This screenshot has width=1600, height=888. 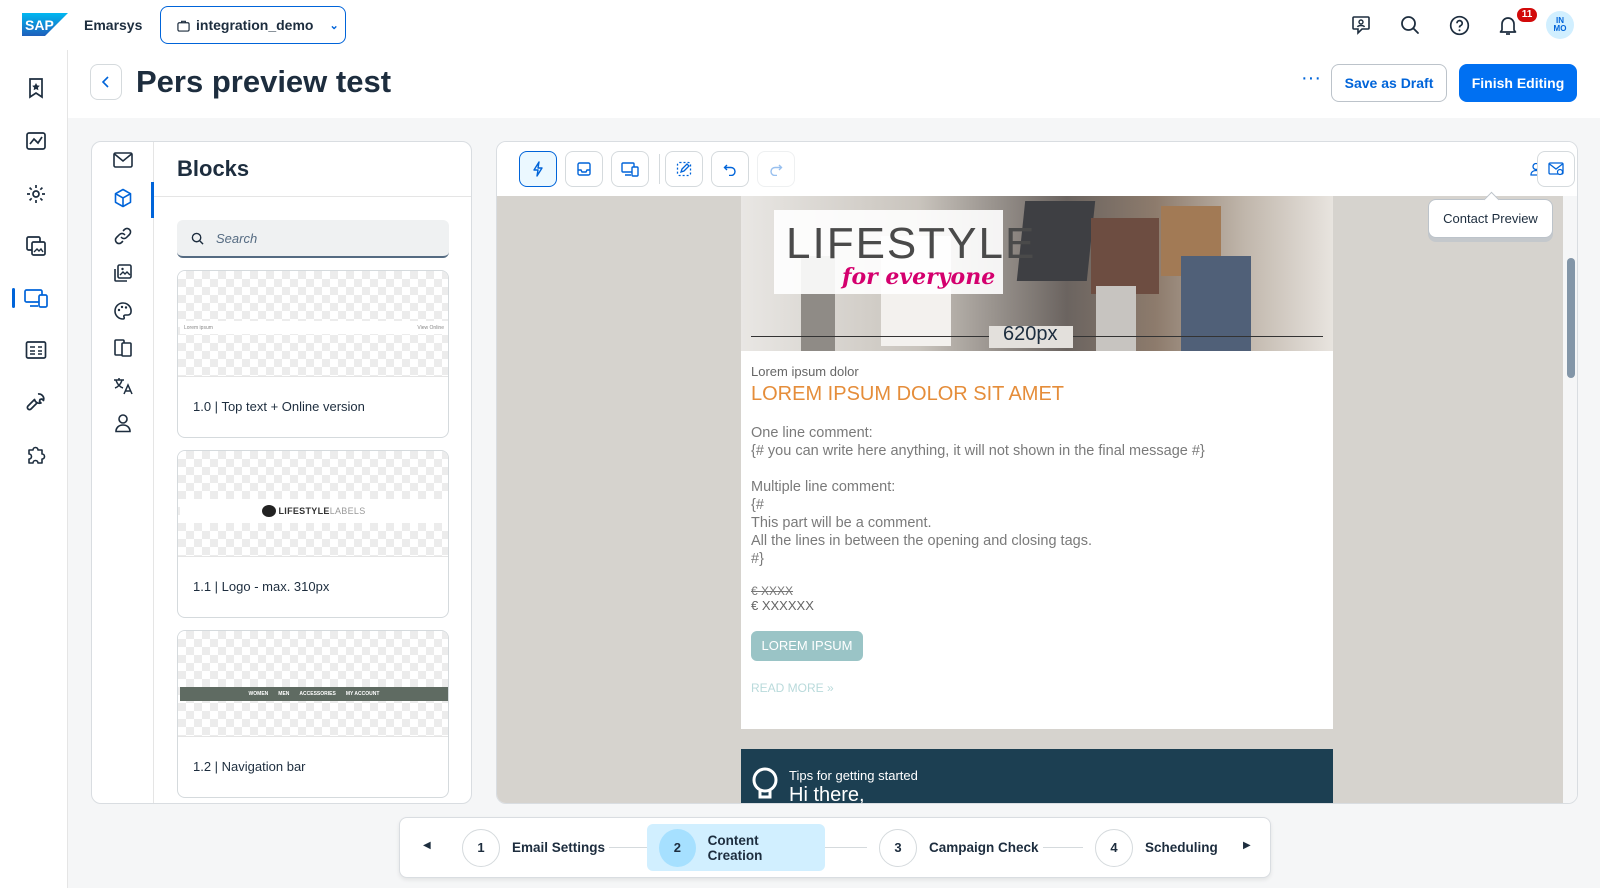 I want to click on finish-editing-button: Finish Editing, so click(x=1518, y=83).